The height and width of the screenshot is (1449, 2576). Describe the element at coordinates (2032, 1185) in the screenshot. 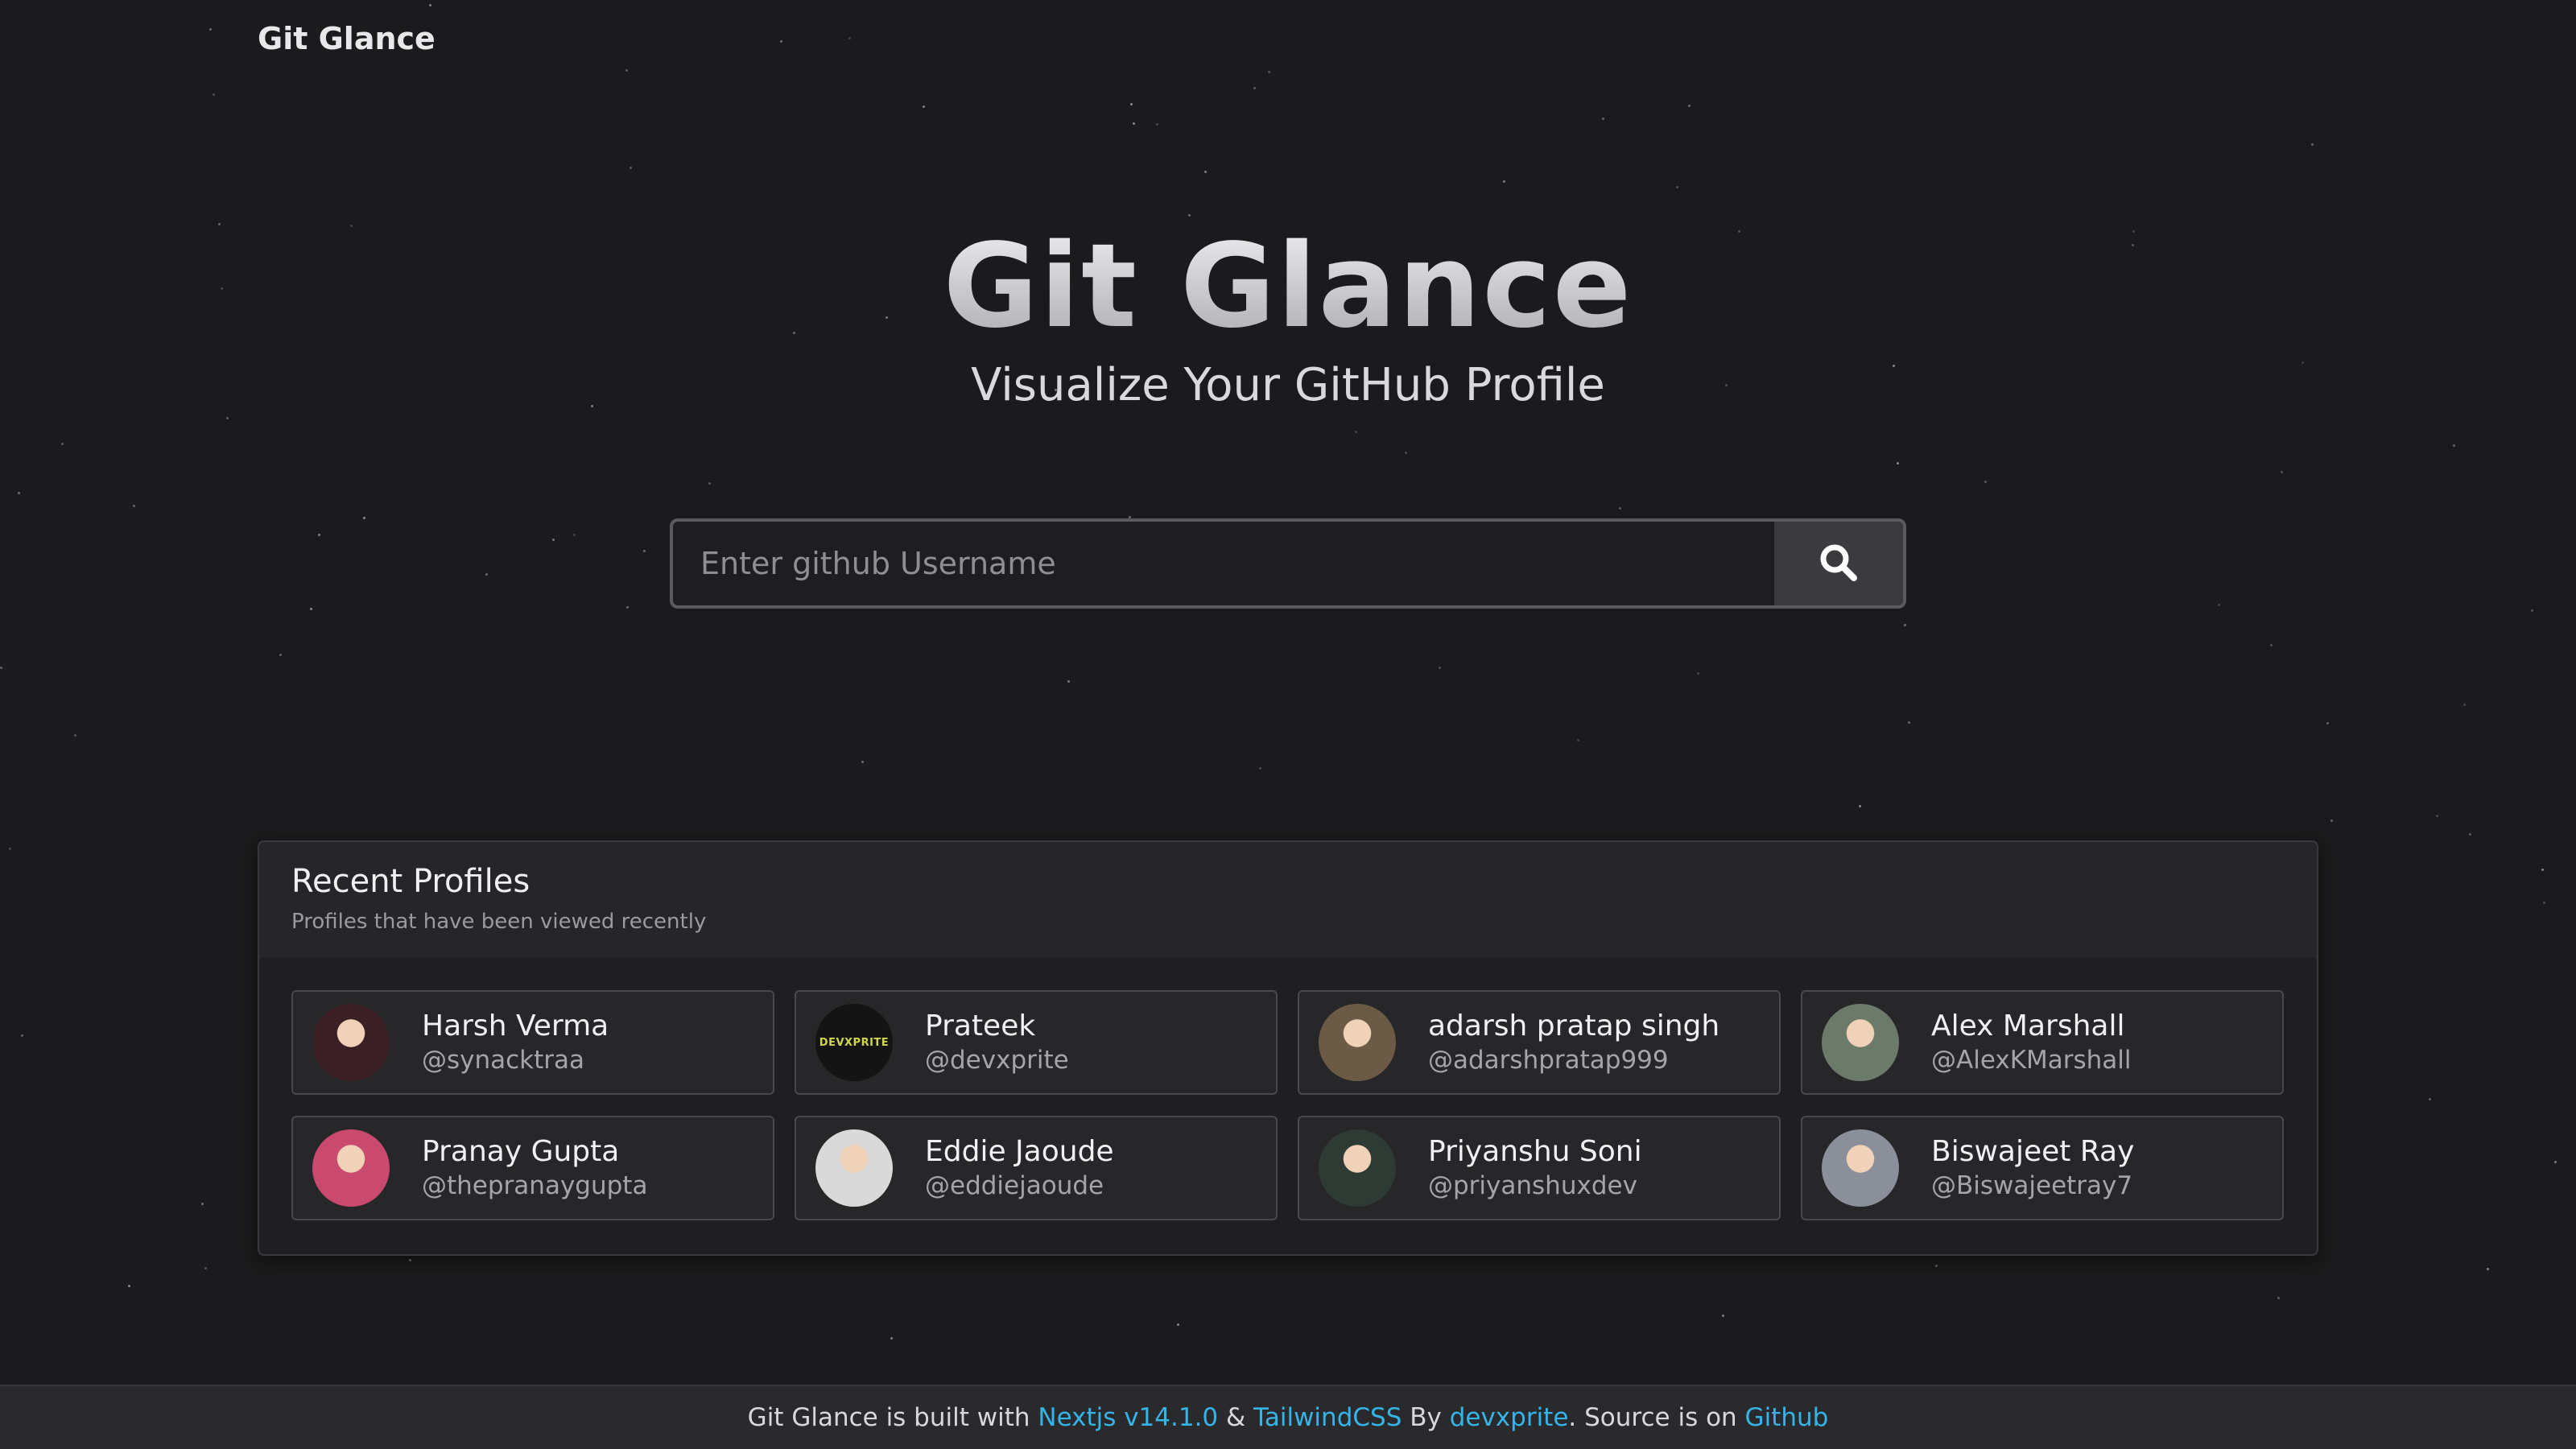

I see `profile-handle: @Biswajeetray7` at that location.